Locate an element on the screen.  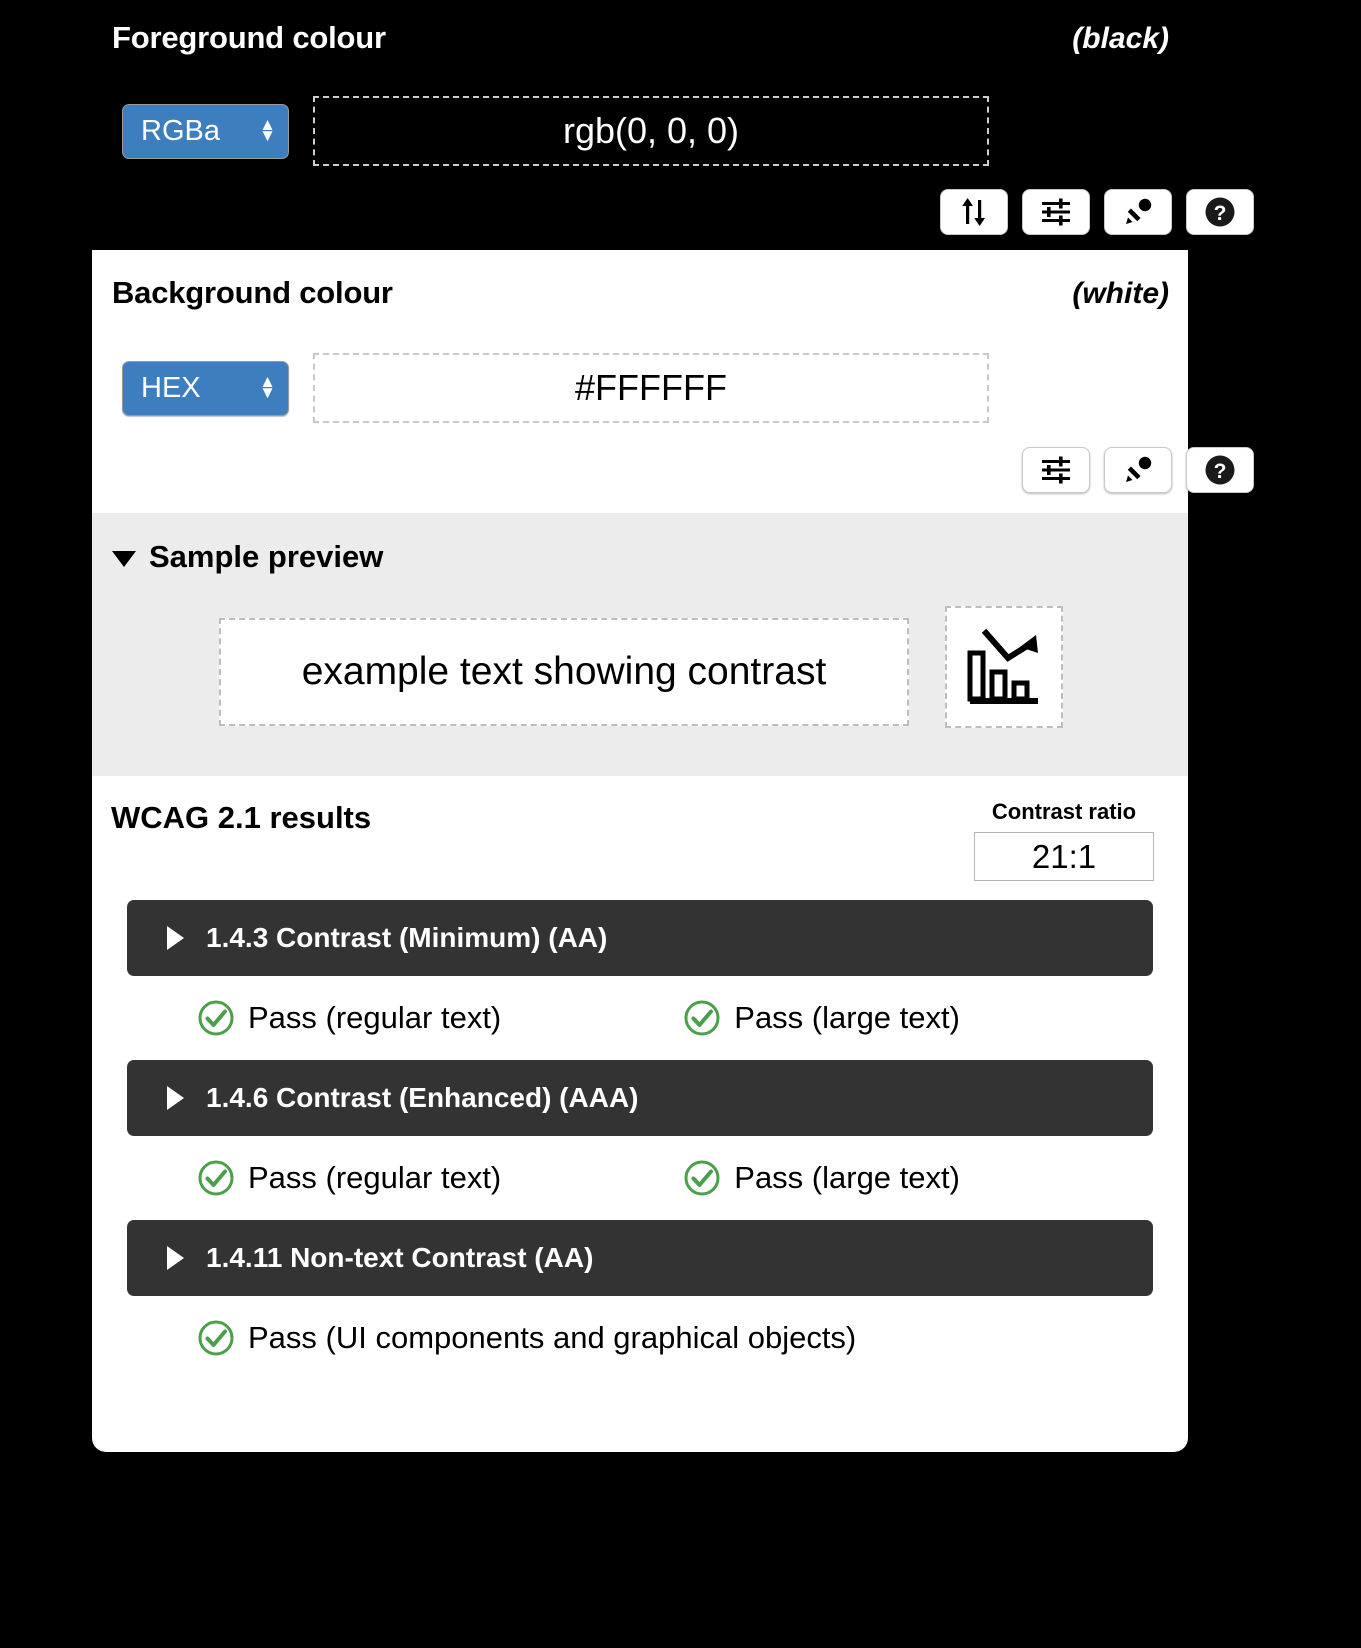
criterion-toggle-1.4.3: 1.4.3 Contrast (Minimum) (AA) is located at coordinates (640, 938).